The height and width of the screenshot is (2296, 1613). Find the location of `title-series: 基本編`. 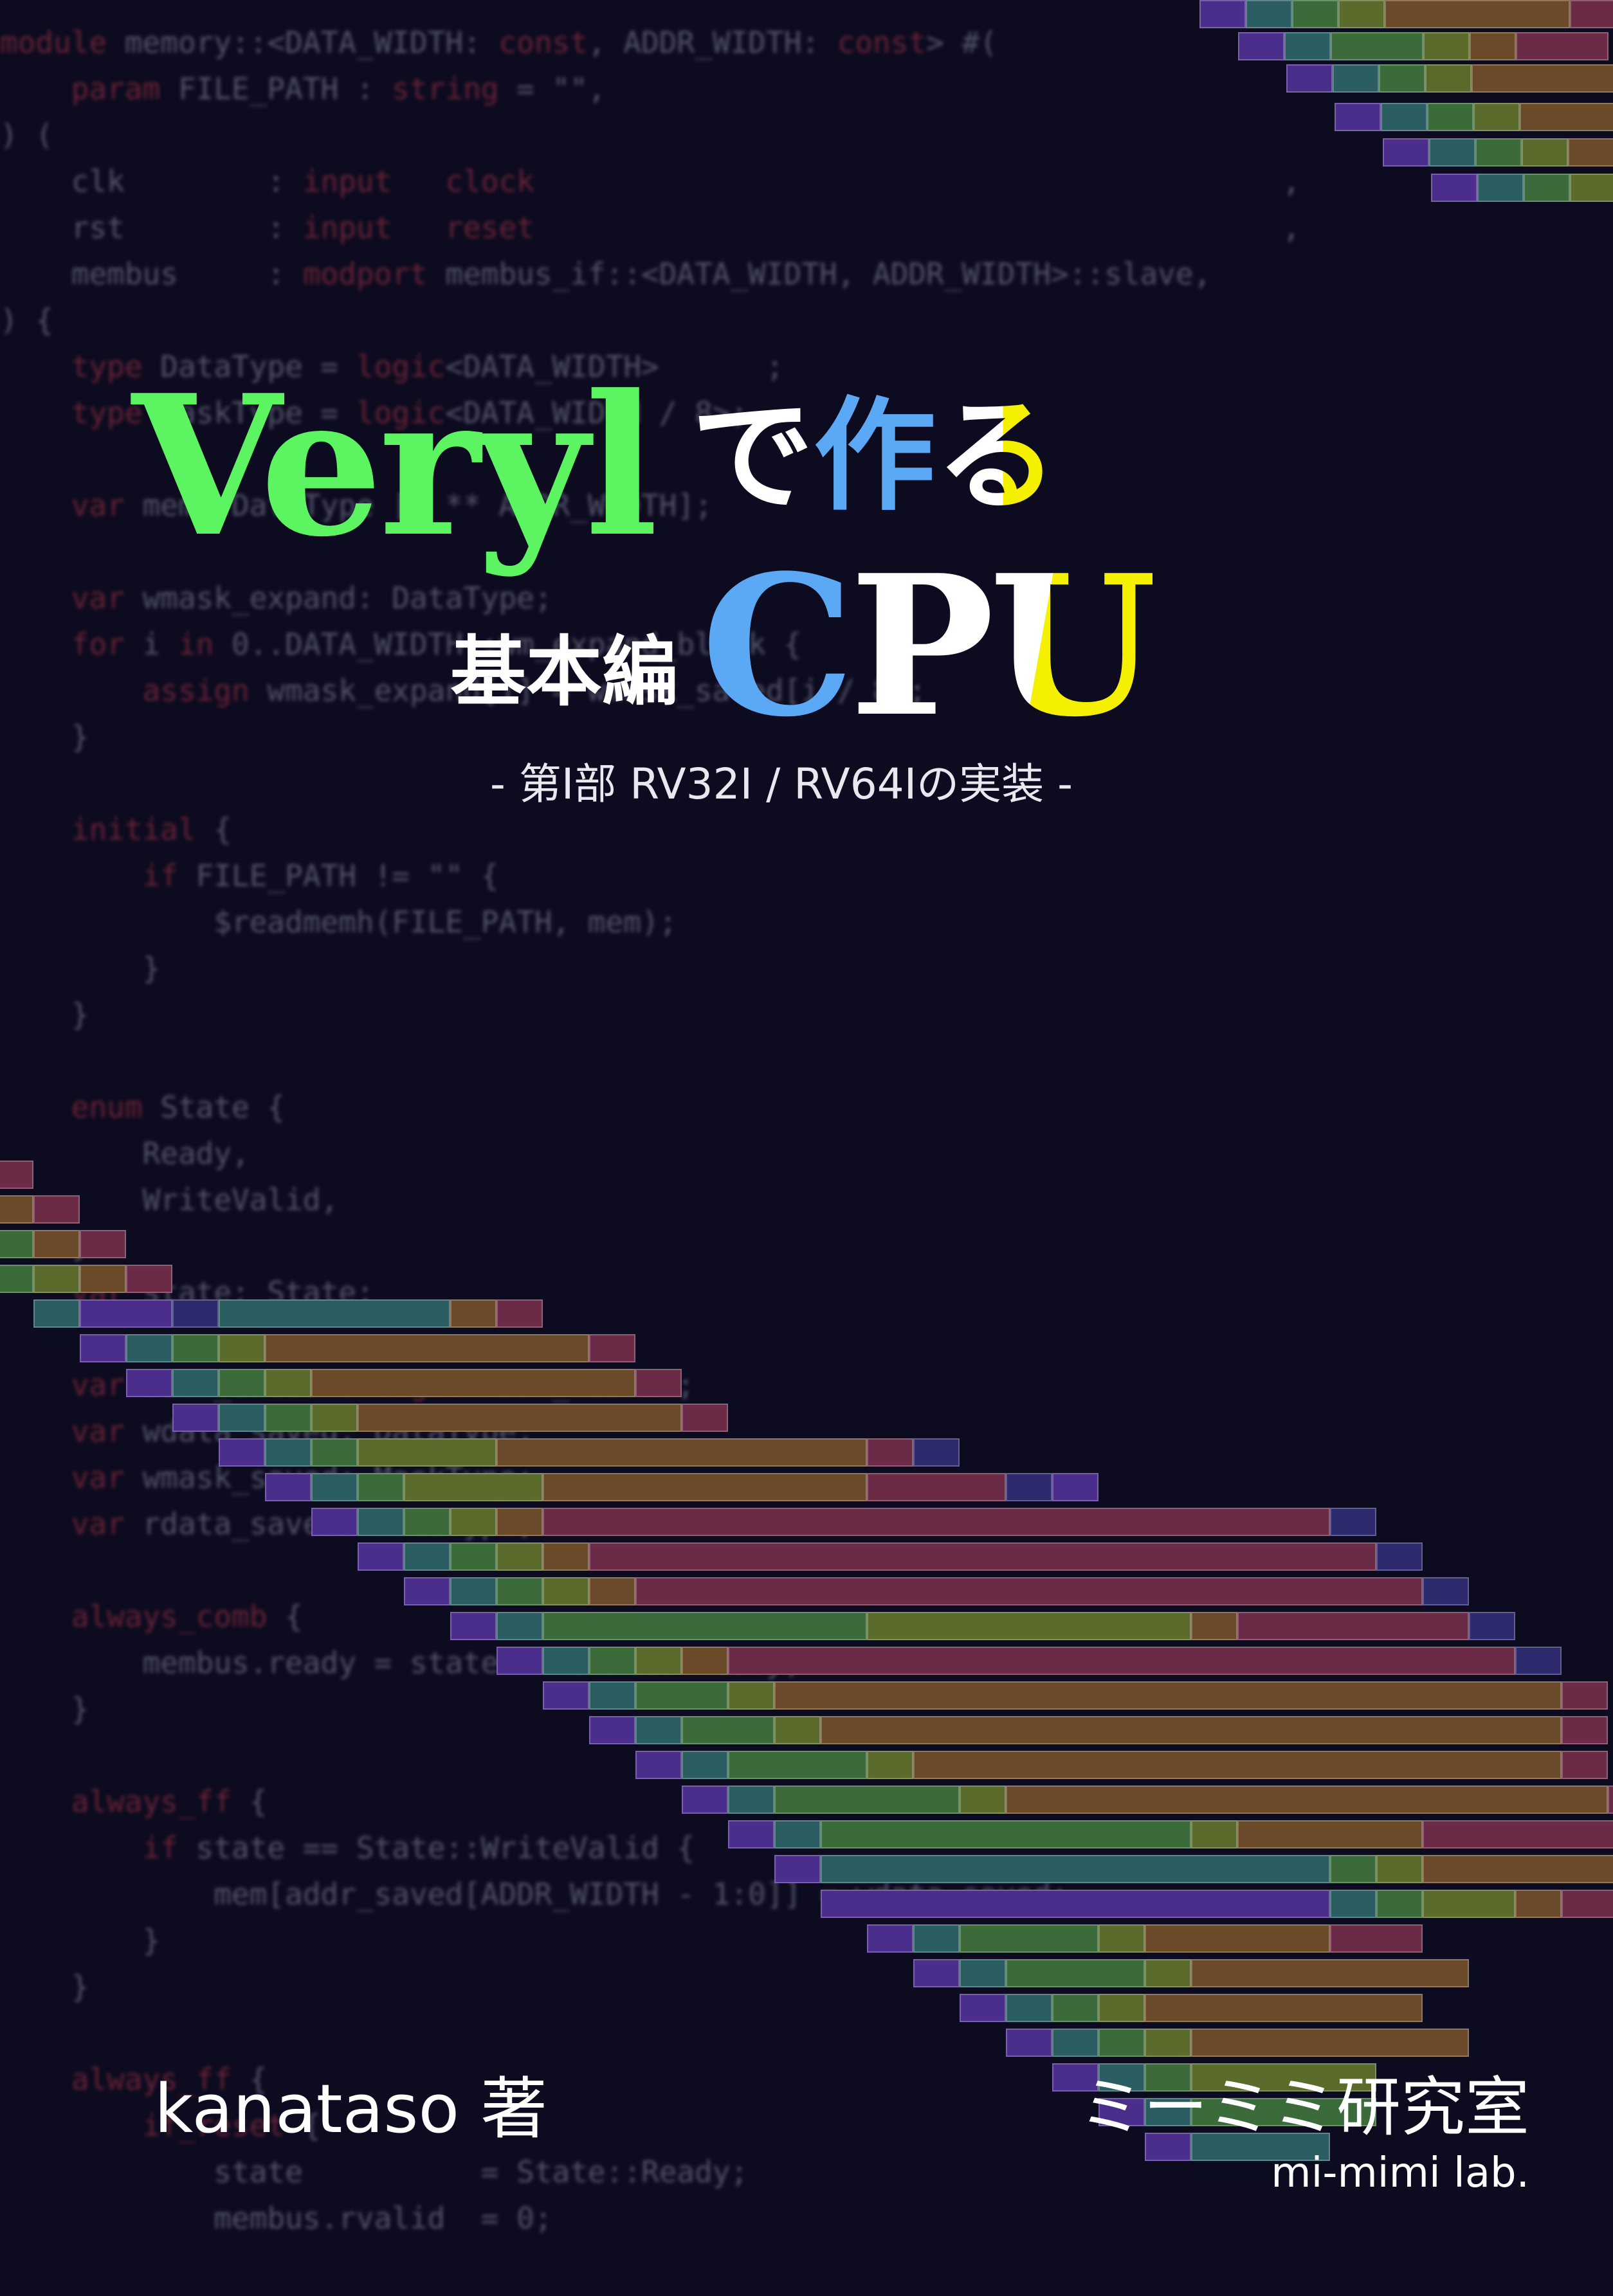

title-series: 基本編 is located at coordinates (564, 672).